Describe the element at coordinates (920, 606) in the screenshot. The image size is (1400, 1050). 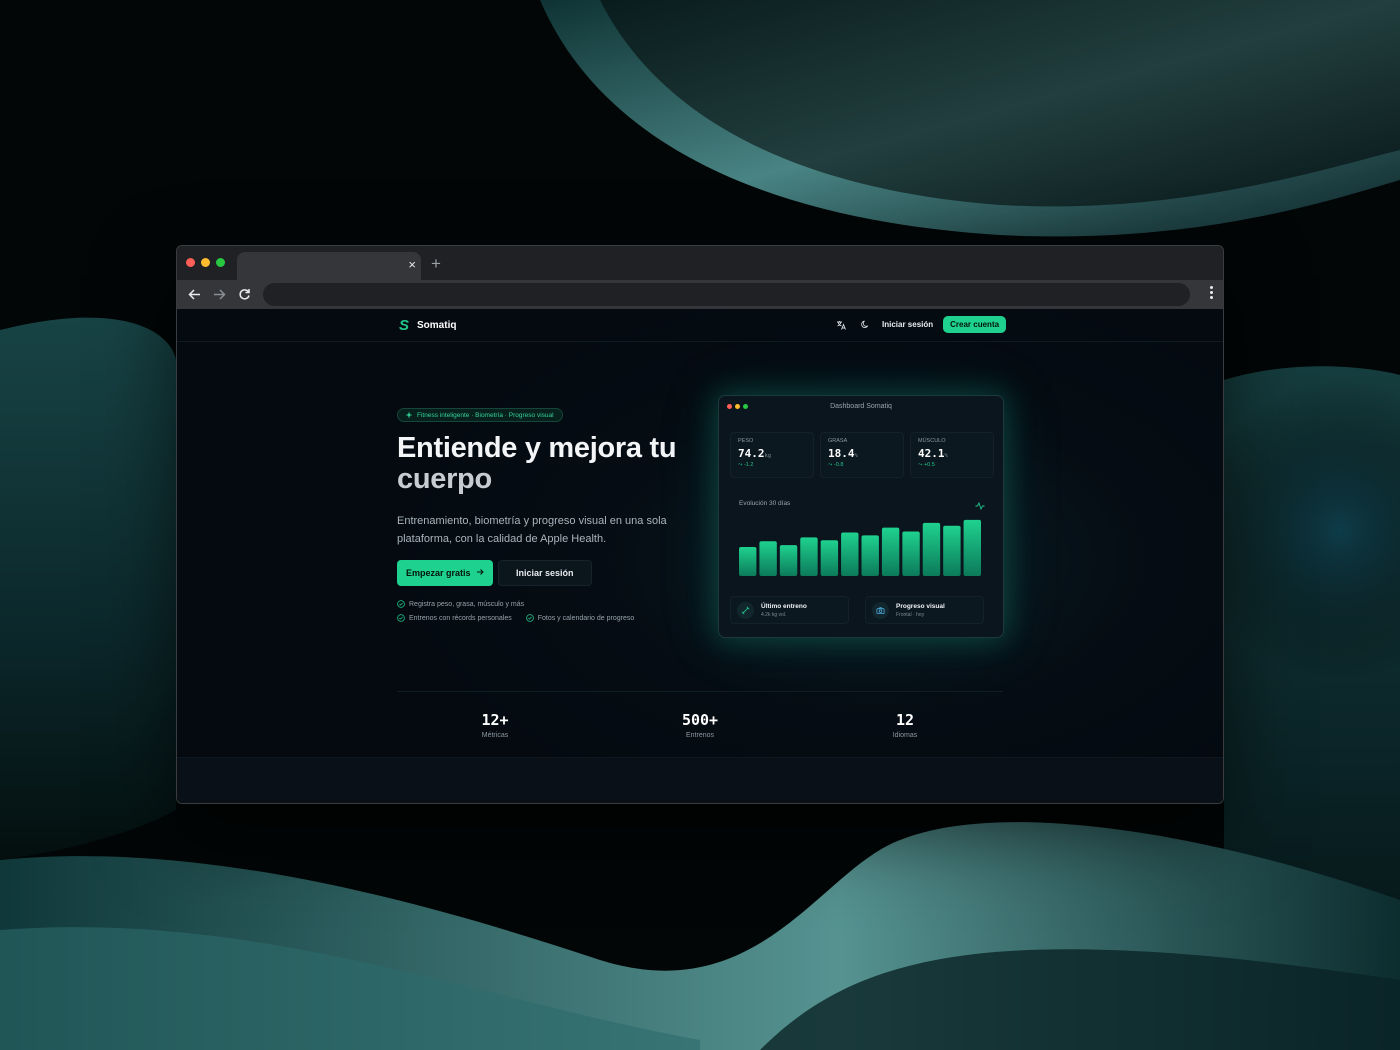
I see `card-title: Progreso visual` at that location.